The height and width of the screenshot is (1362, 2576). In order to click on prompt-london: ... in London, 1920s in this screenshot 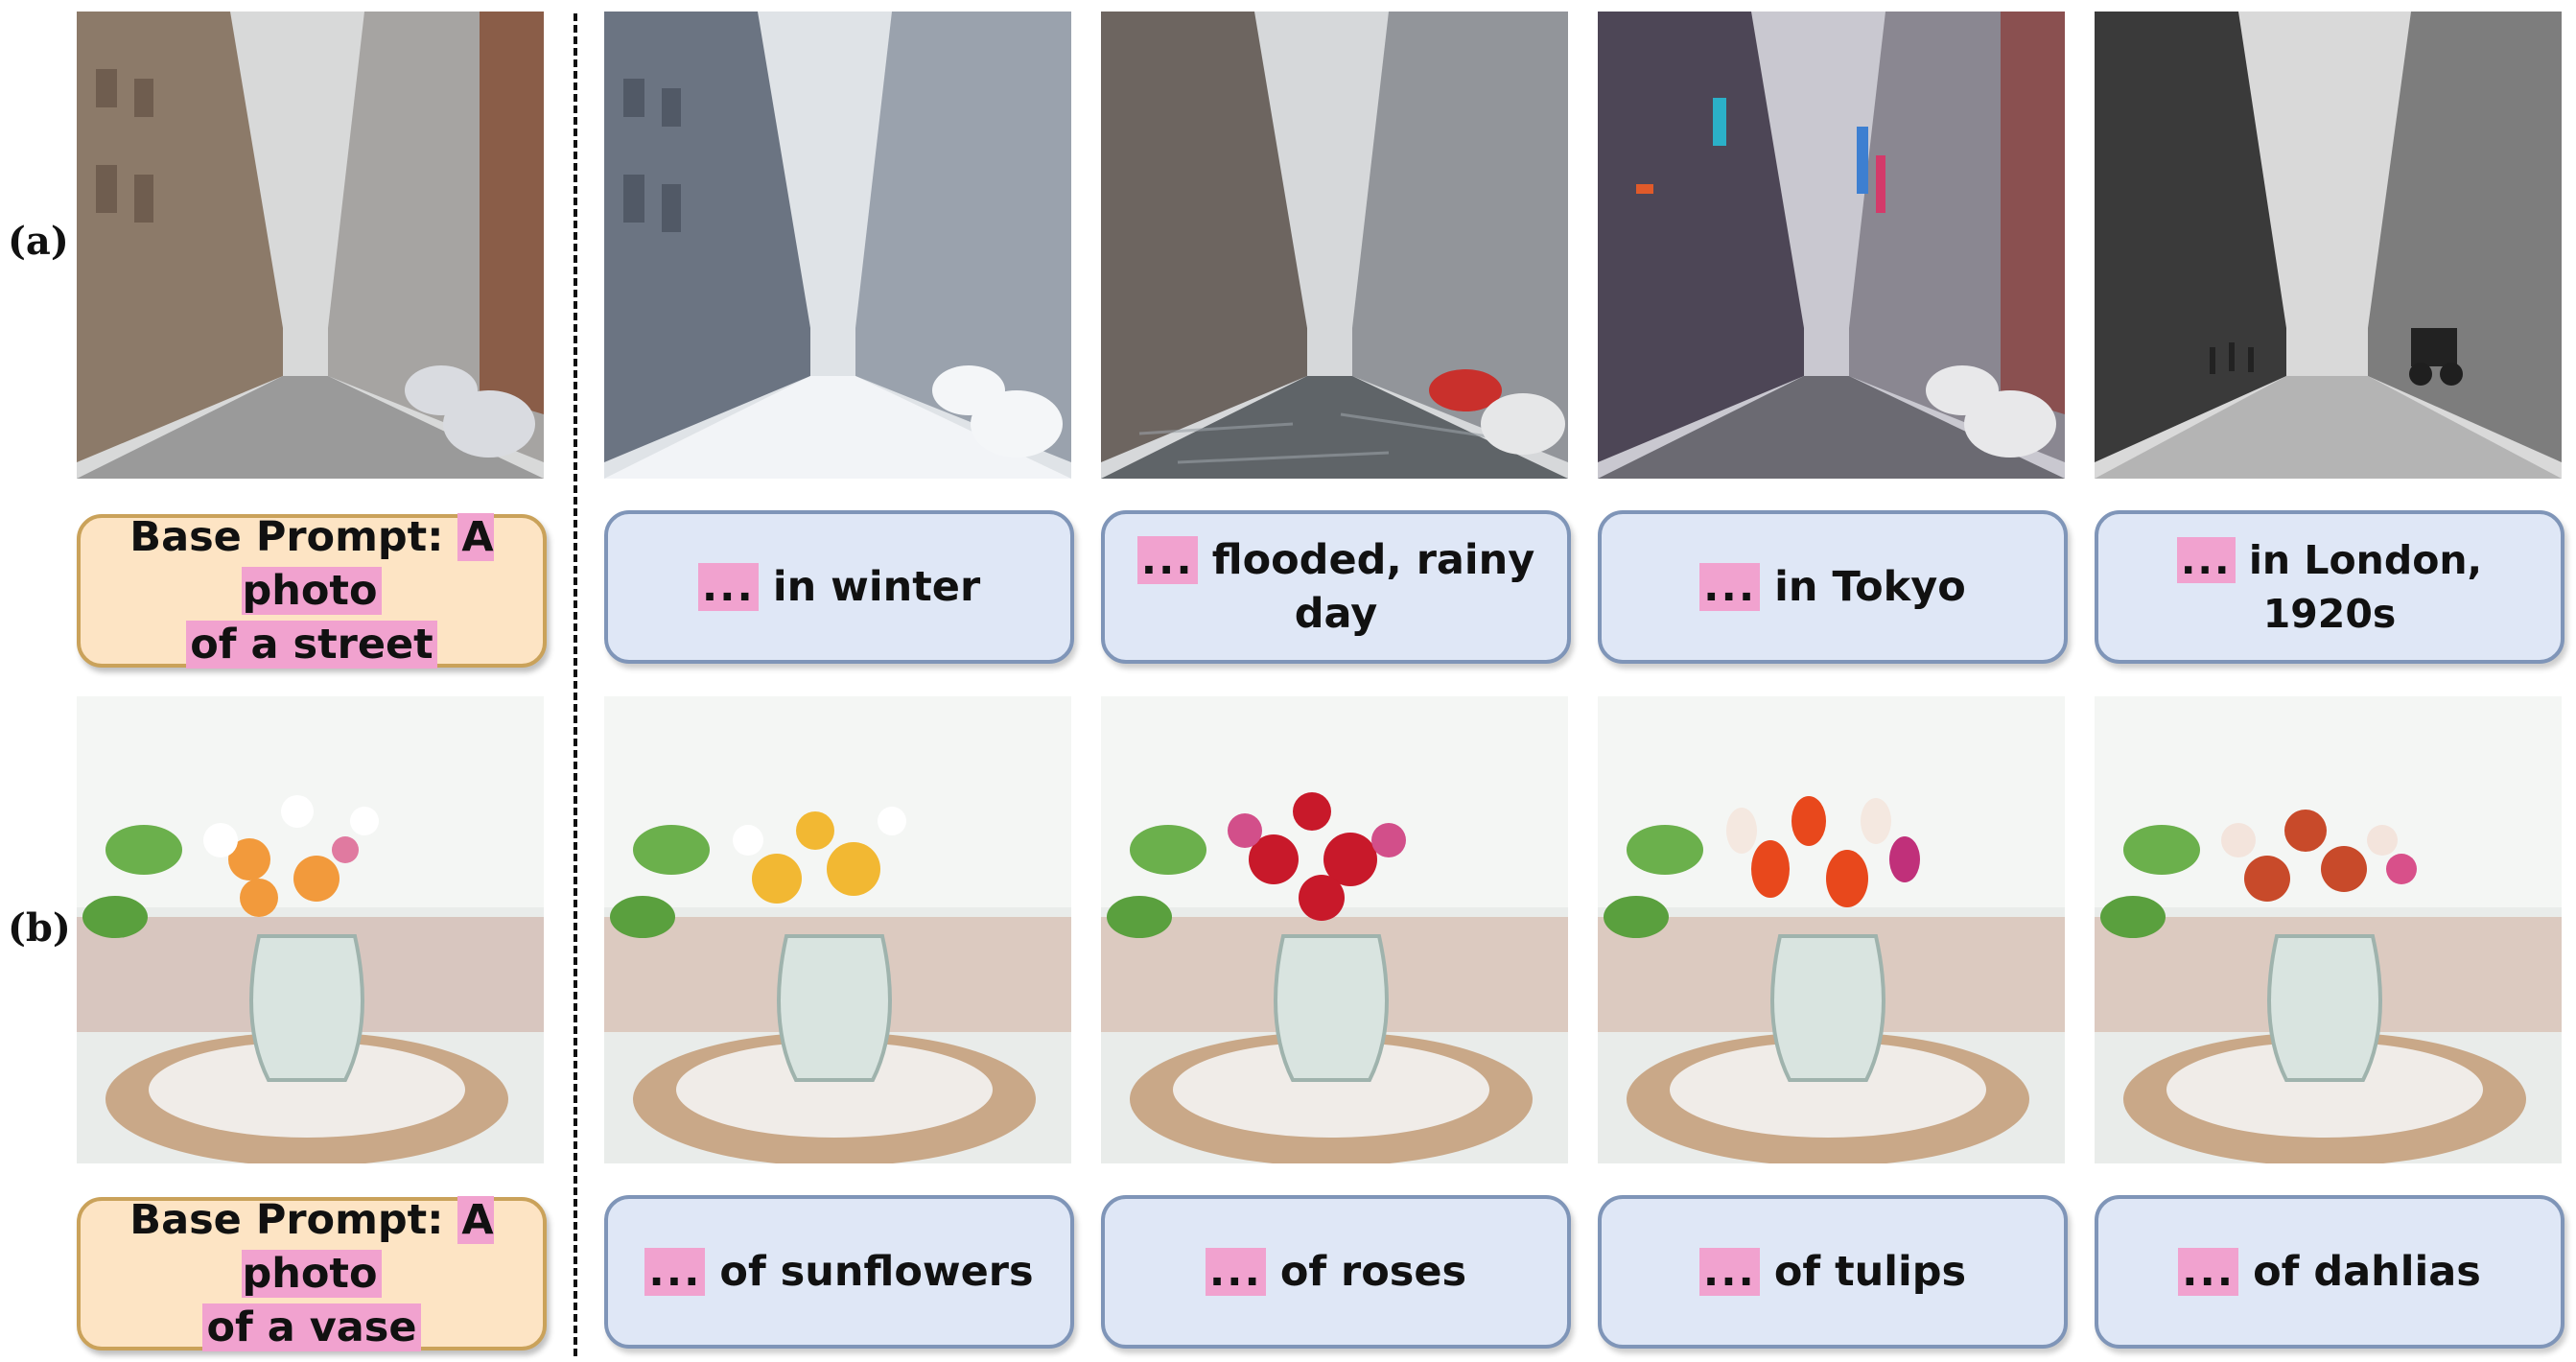, I will do `click(2329, 587)`.